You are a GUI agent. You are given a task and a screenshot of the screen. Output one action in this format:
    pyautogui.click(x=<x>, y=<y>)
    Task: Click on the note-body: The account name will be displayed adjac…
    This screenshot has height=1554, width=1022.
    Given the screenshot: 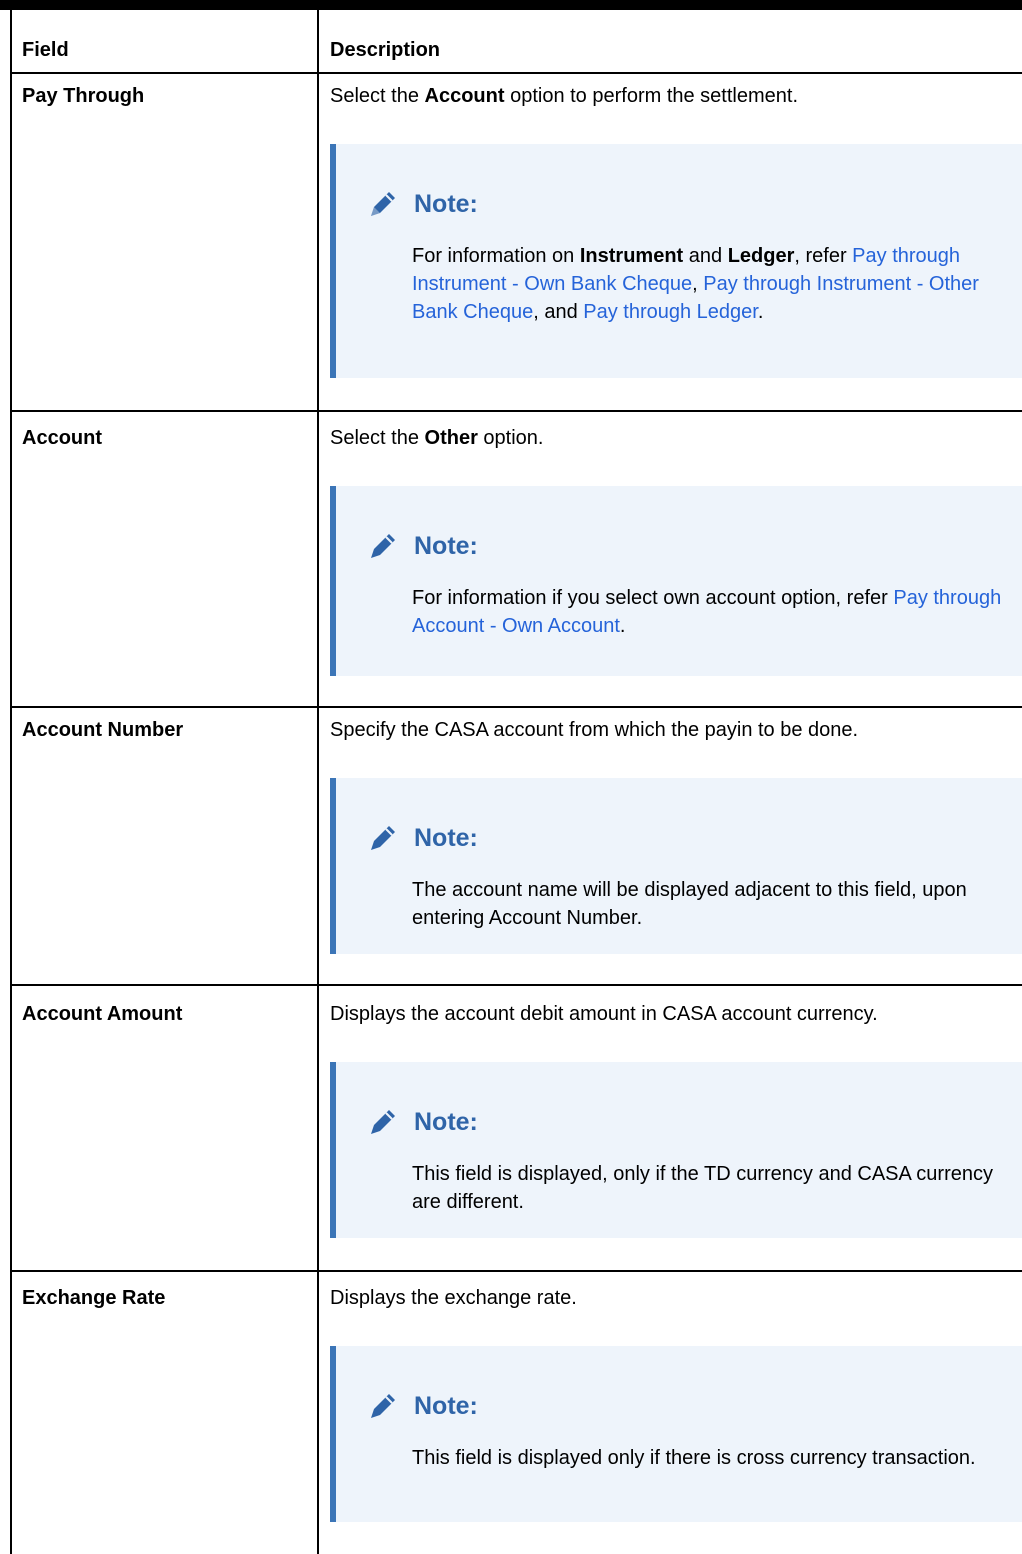 What is the action you would take?
    pyautogui.click(x=689, y=904)
    